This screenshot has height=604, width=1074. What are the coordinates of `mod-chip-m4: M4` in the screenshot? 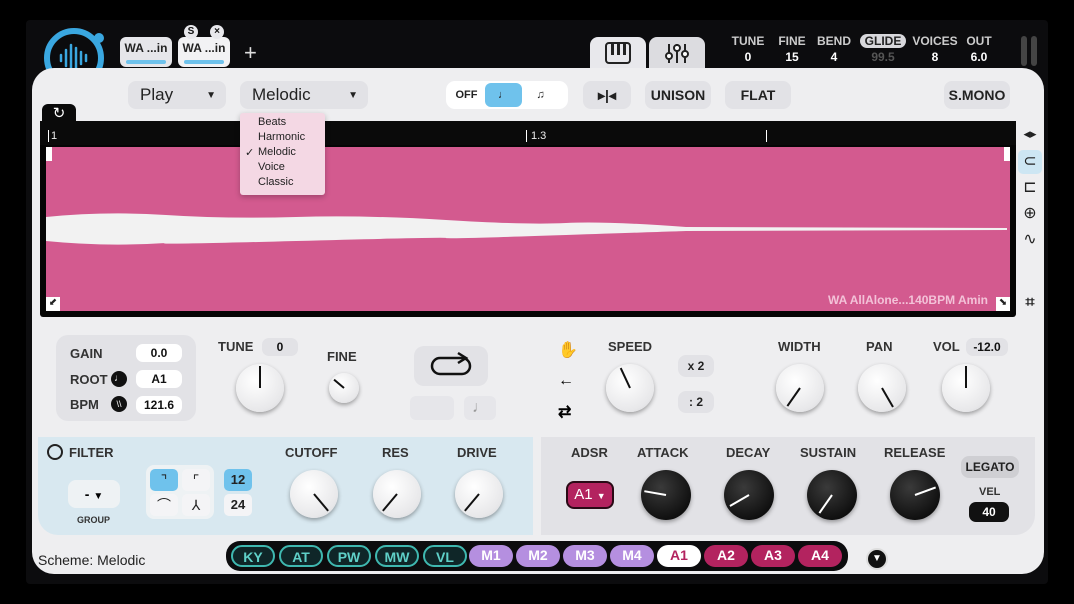 It's located at (632, 556).